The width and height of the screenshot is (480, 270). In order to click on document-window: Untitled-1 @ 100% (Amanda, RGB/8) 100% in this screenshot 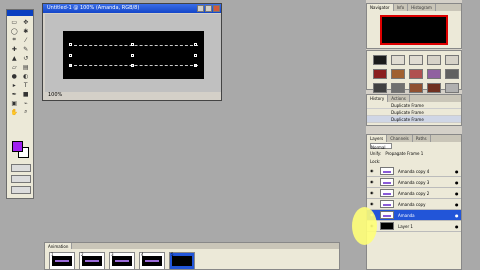, I will do `click(132, 52)`.